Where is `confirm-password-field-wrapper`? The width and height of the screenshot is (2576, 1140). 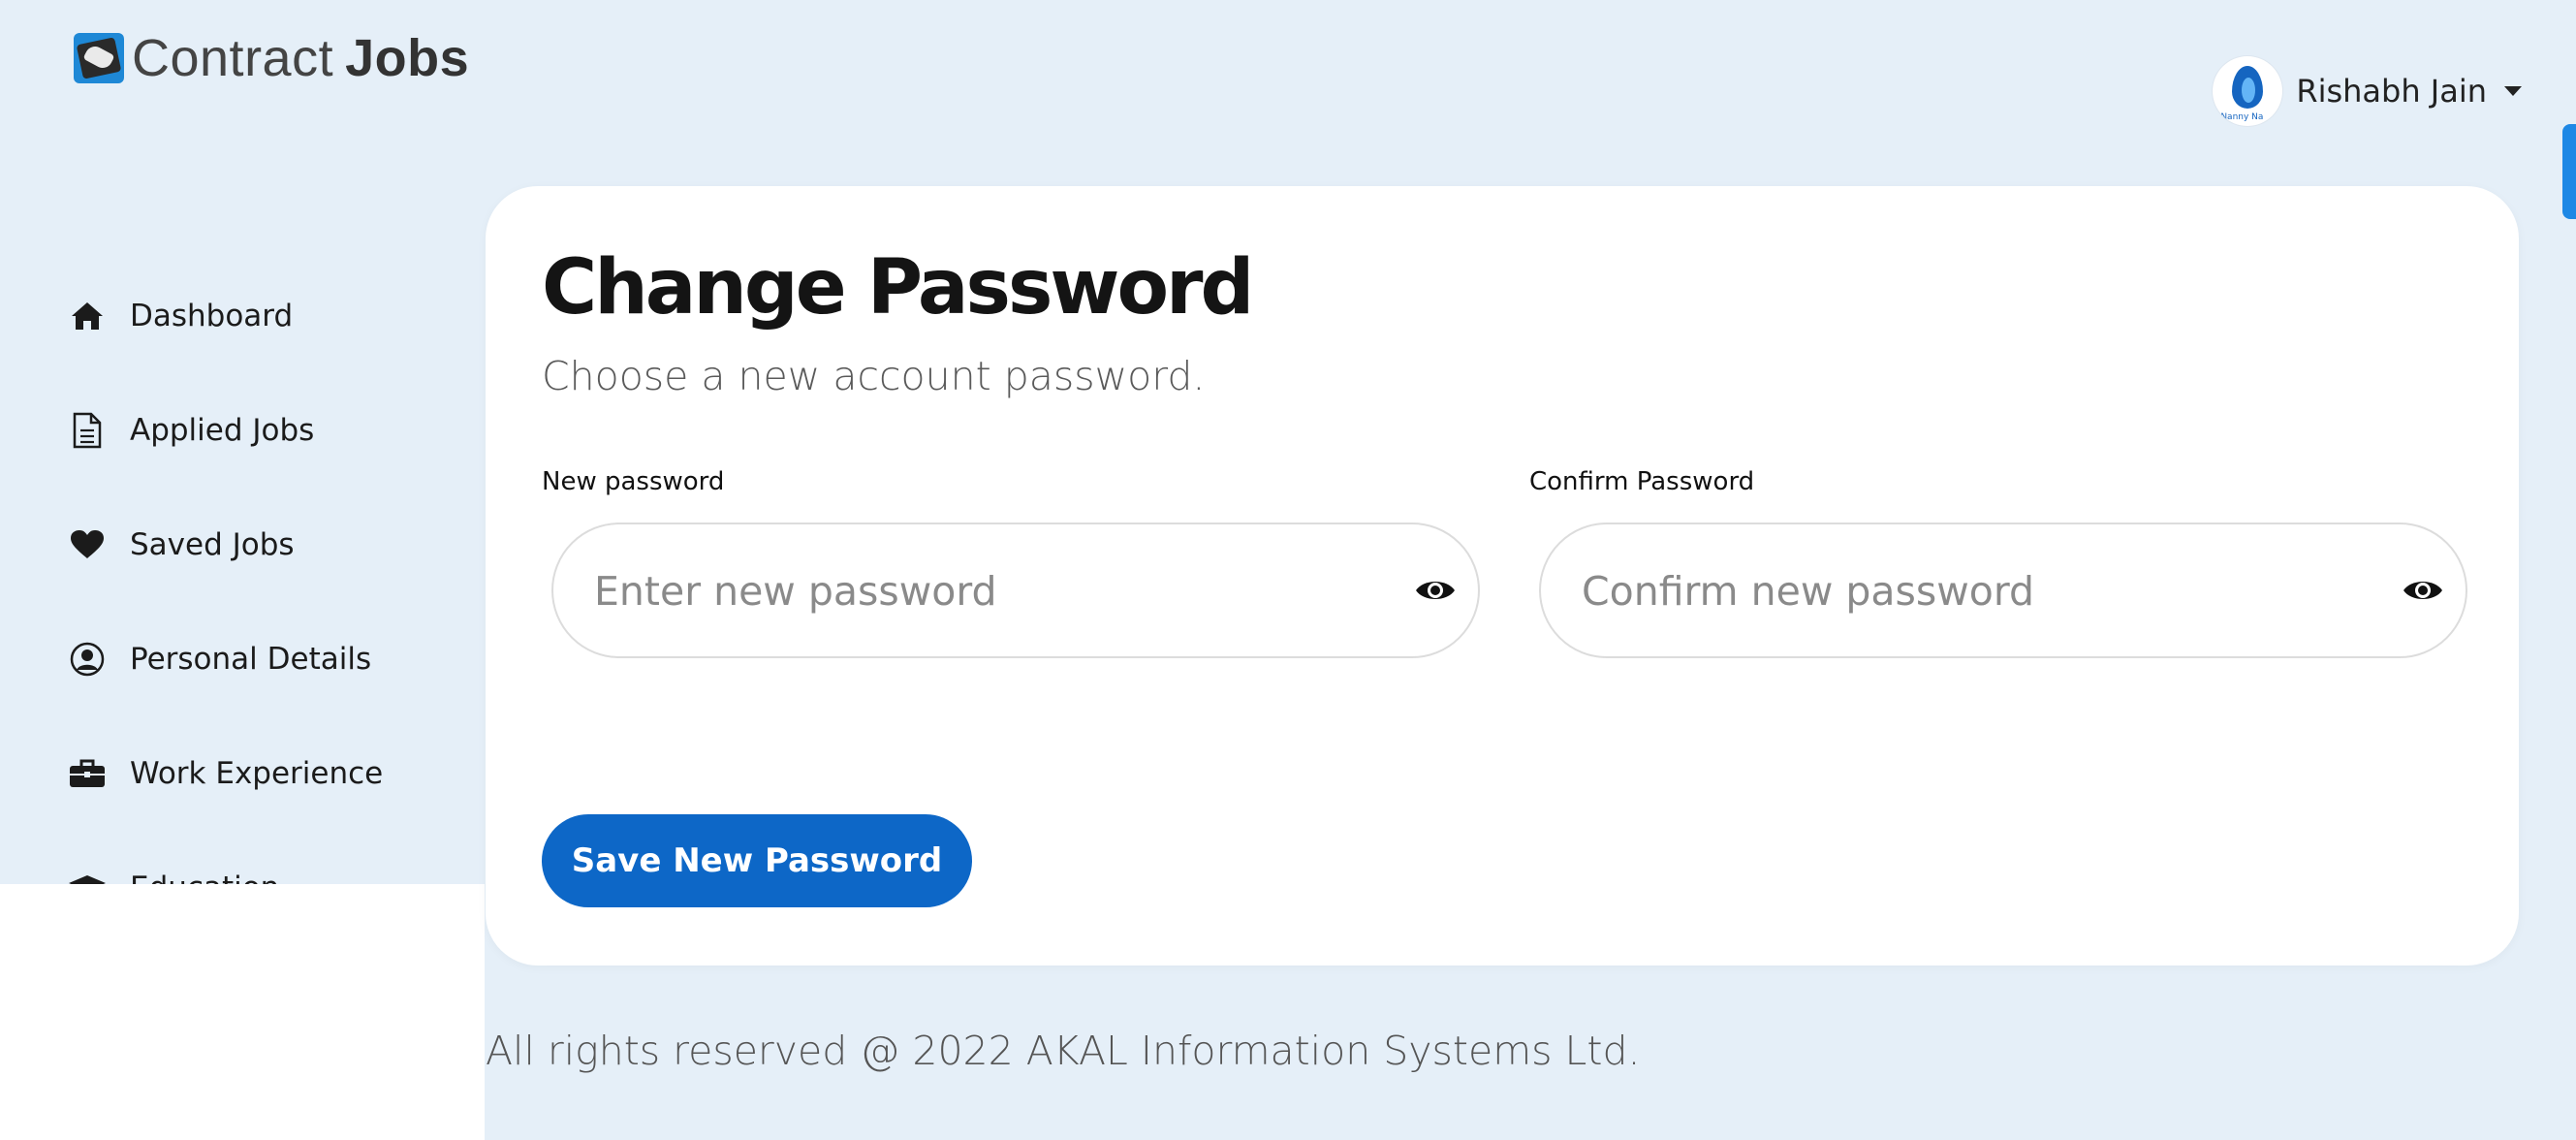
confirm-password-field-wrapper is located at coordinates (2003, 590).